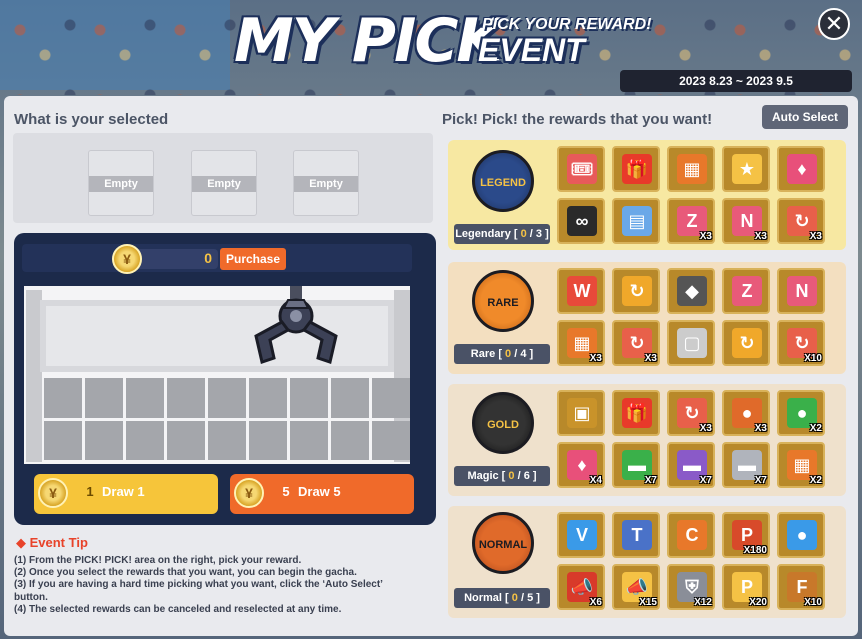 This screenshot has width=862, height=639. What do you see at coordinates (815, 480) in the screenshot?
I see `reward-quantity: X2` at bounding box center [815, 480].